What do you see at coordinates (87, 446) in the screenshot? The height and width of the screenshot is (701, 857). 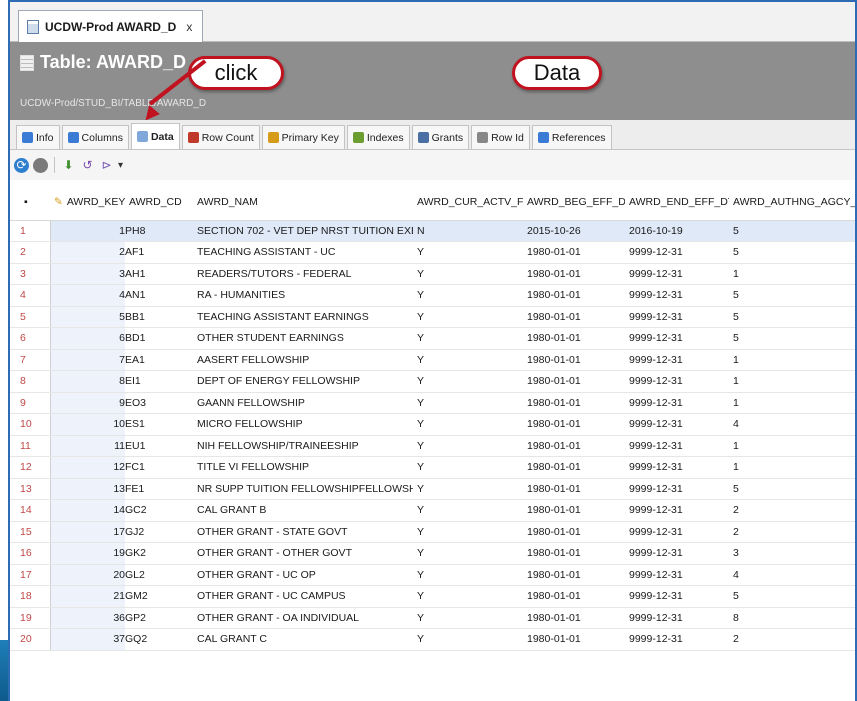 I see `cell-awrd-key: 11` at bounding box center [87, 446].